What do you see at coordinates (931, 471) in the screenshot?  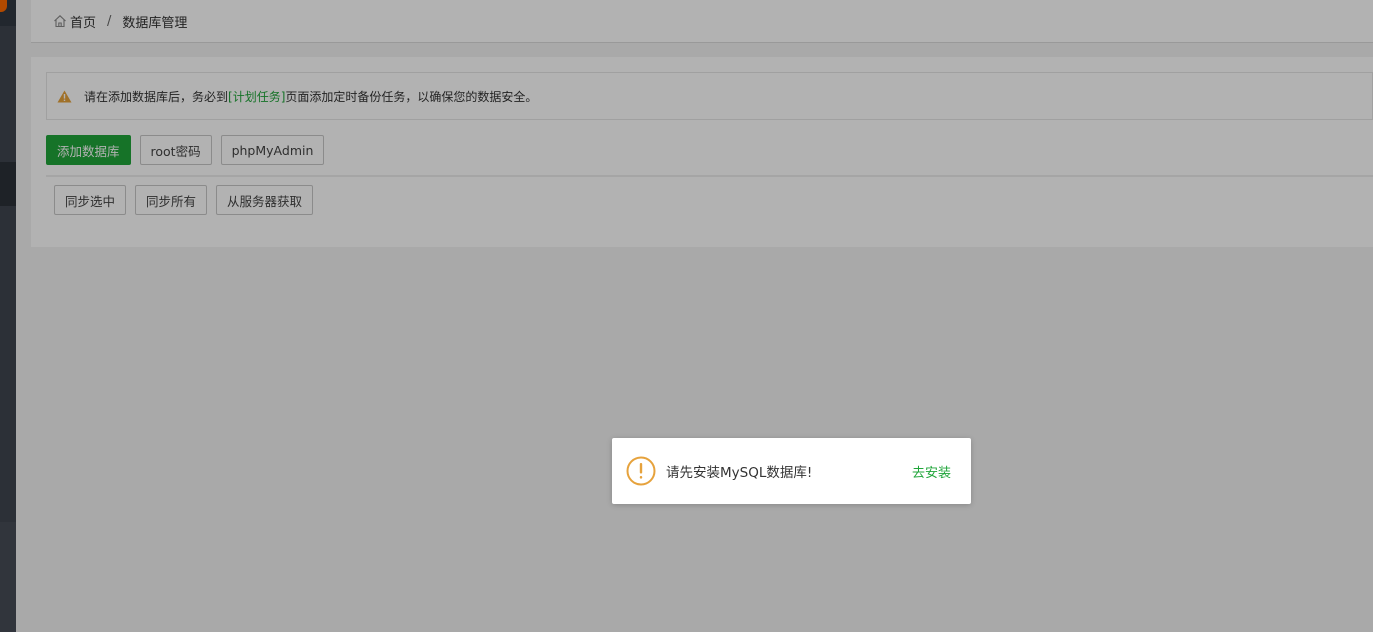 I see `go-install-link: 去安装` at bounding box center [931, 471].